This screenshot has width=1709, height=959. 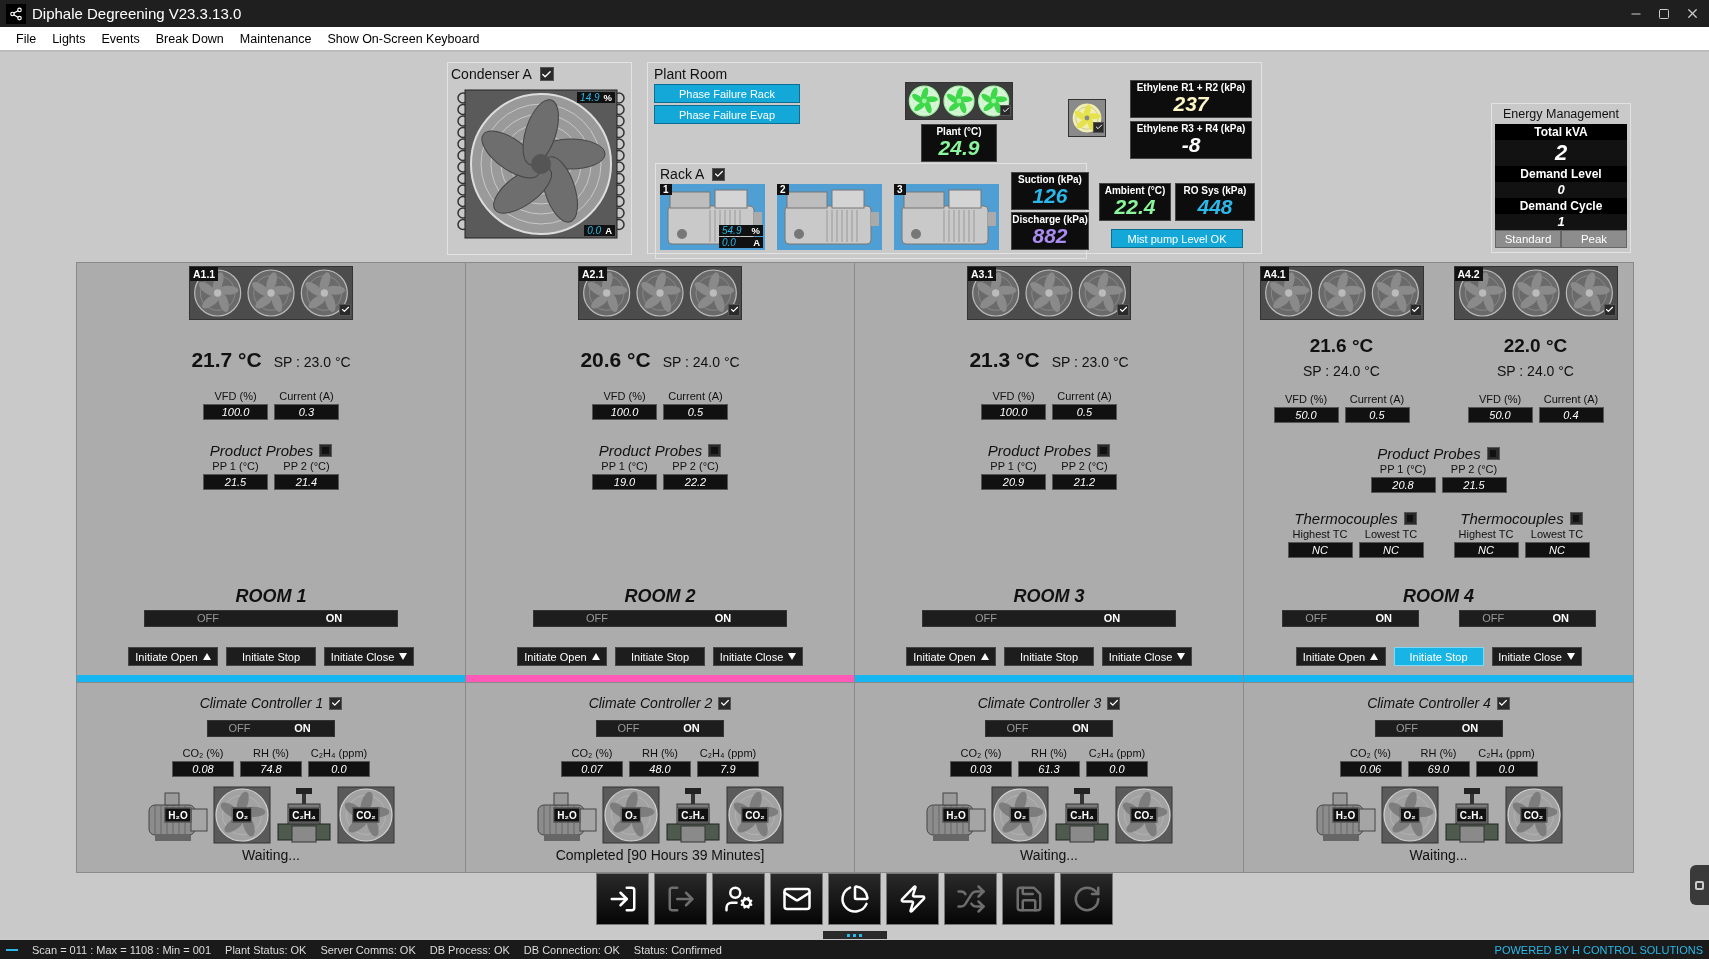 I want to click on panel-title: Condenser A, so click(x=491, y=74).